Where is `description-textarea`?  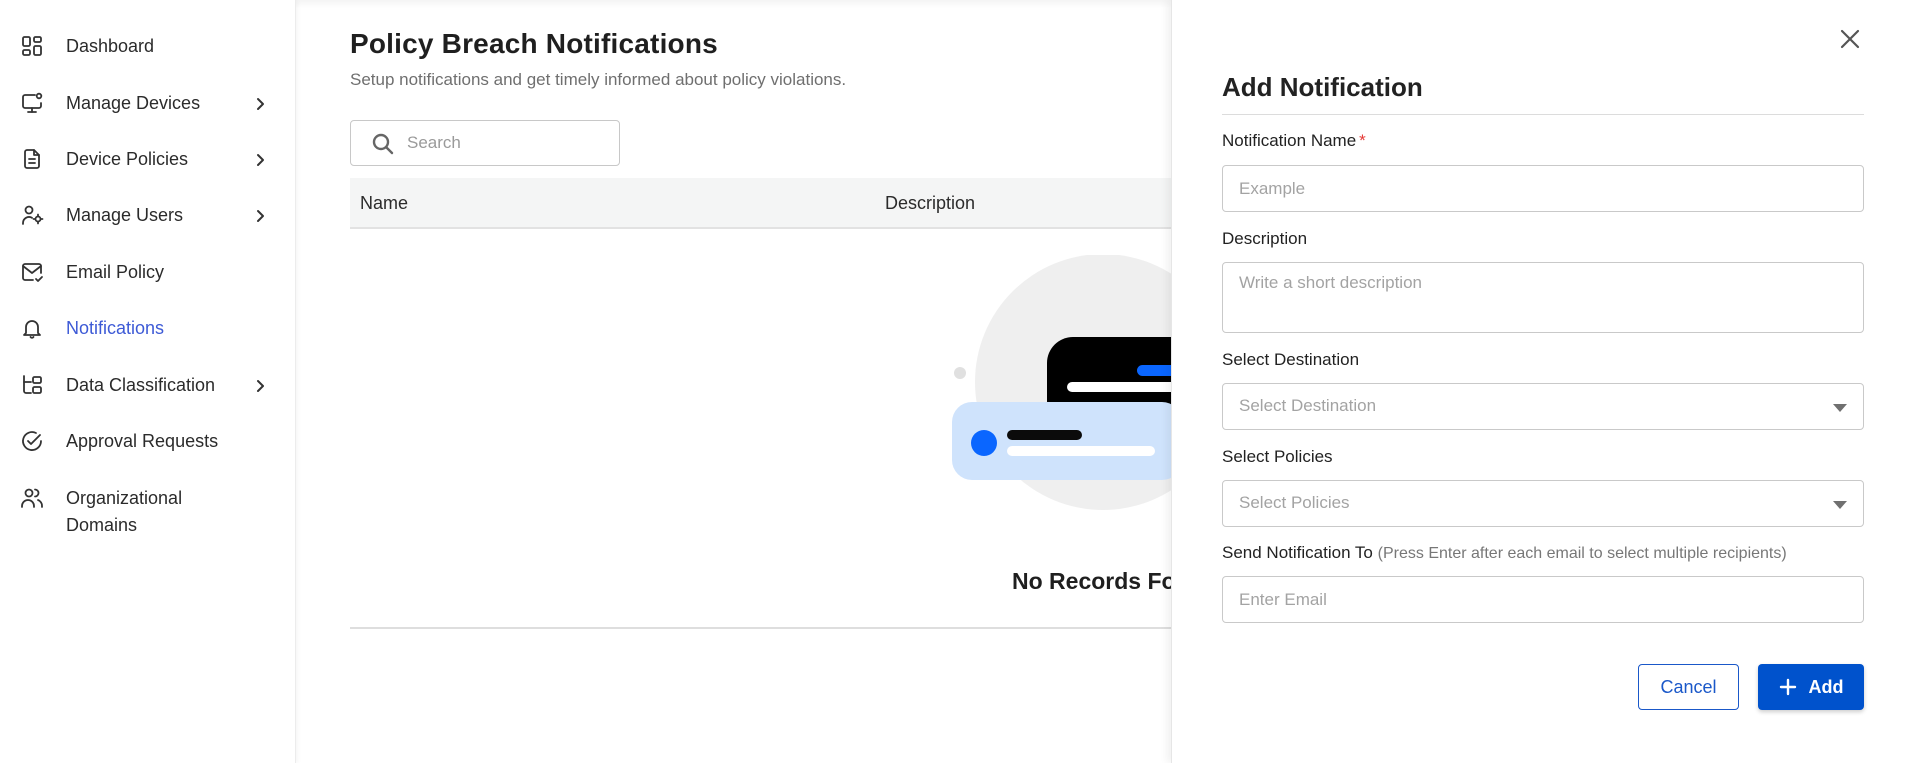 description-textarea is located at coordinates (1539, 300).